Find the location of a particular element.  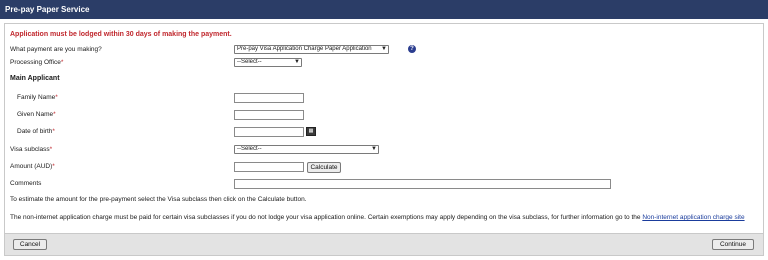

processing-office-select: --Select-- ▼ is located at coordinates (268, 62).